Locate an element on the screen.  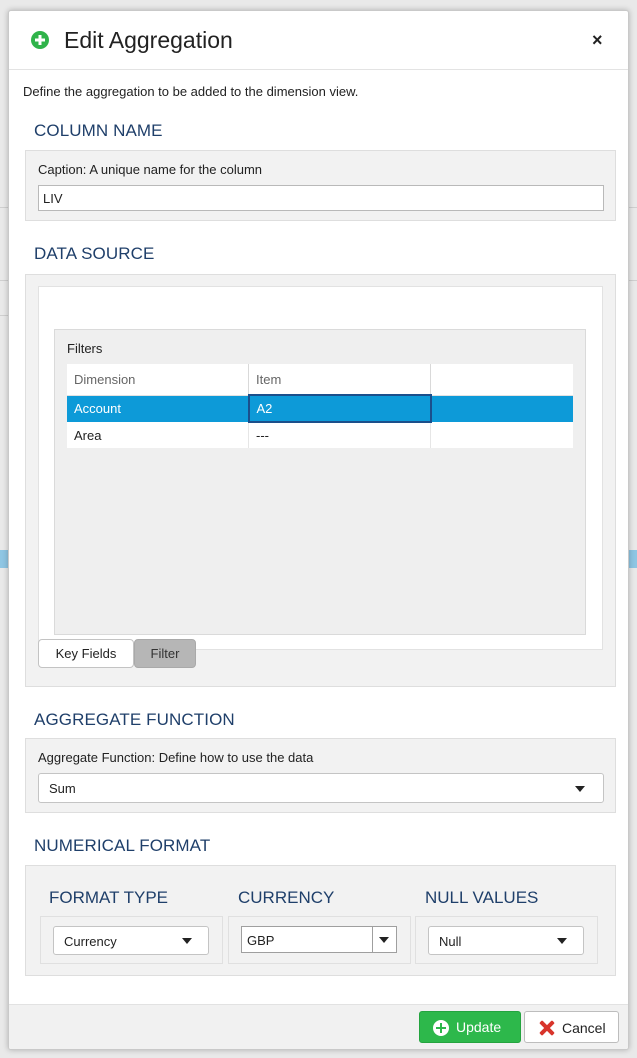
filters-grid: Dimension Item Account A2 Area --- is located at coordinates (320, 406).